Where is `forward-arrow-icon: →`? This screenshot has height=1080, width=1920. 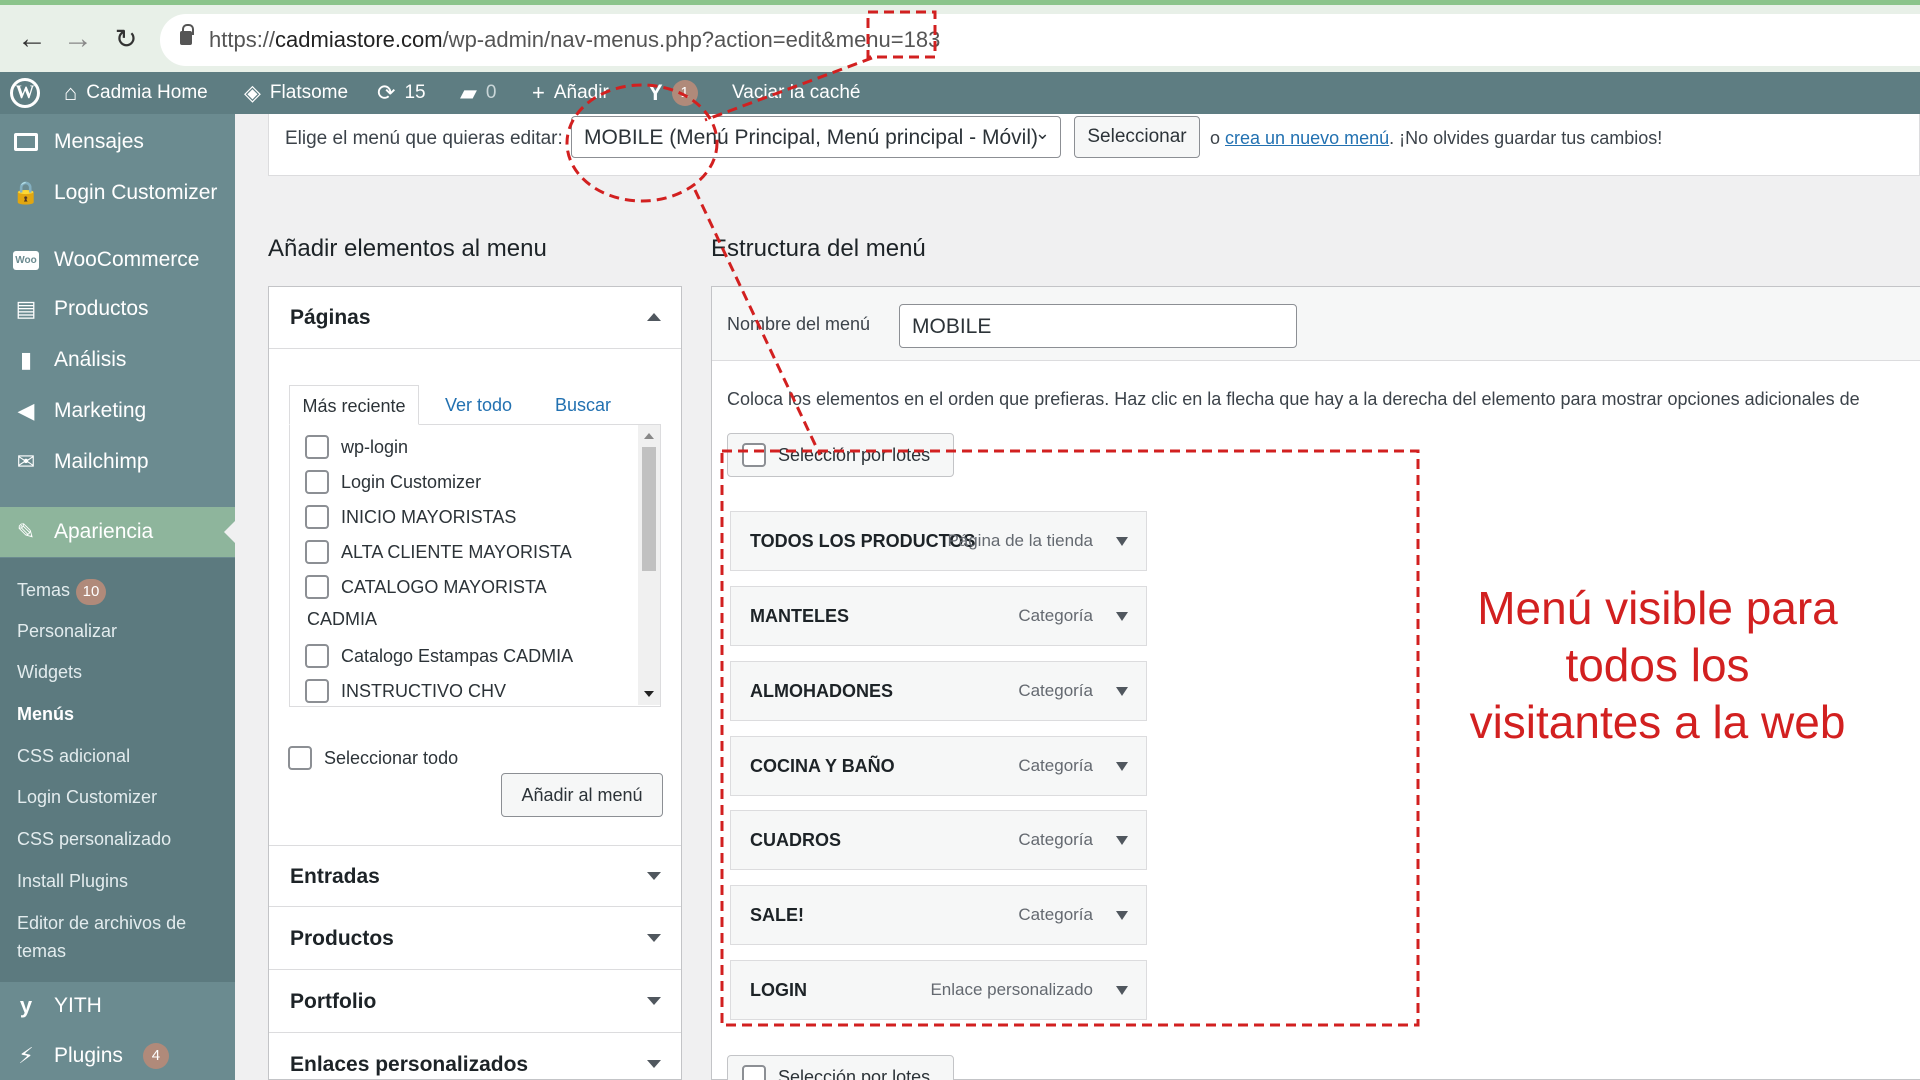 forward-arrow-icon: → is located at coordinates (78, 39).